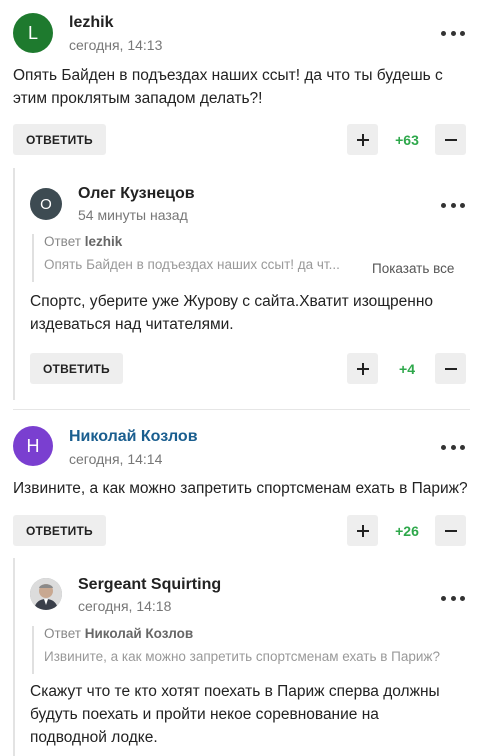 This screenshot has height=756, width=483. I want to click on user-photo-icon, so click(46, 594).